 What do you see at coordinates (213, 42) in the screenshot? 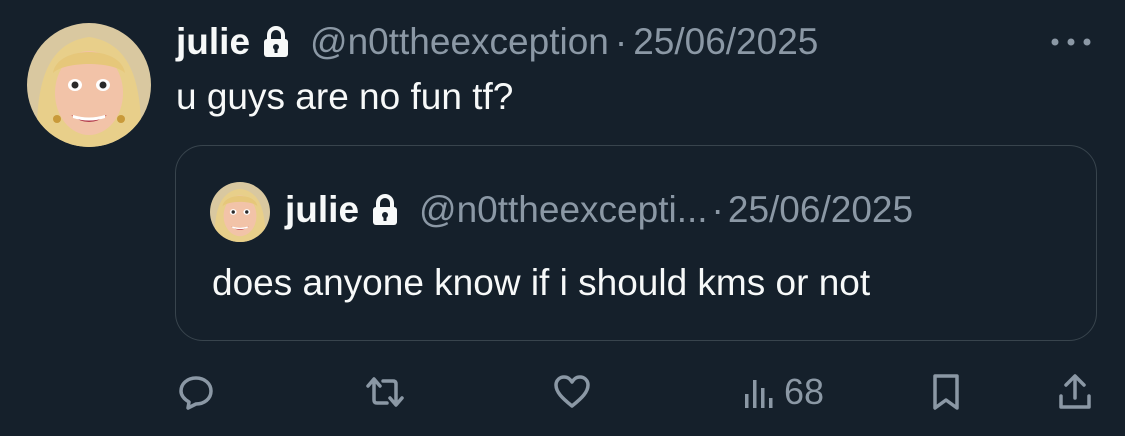
I see `display-name: julie` at bounding box center [213, 42].